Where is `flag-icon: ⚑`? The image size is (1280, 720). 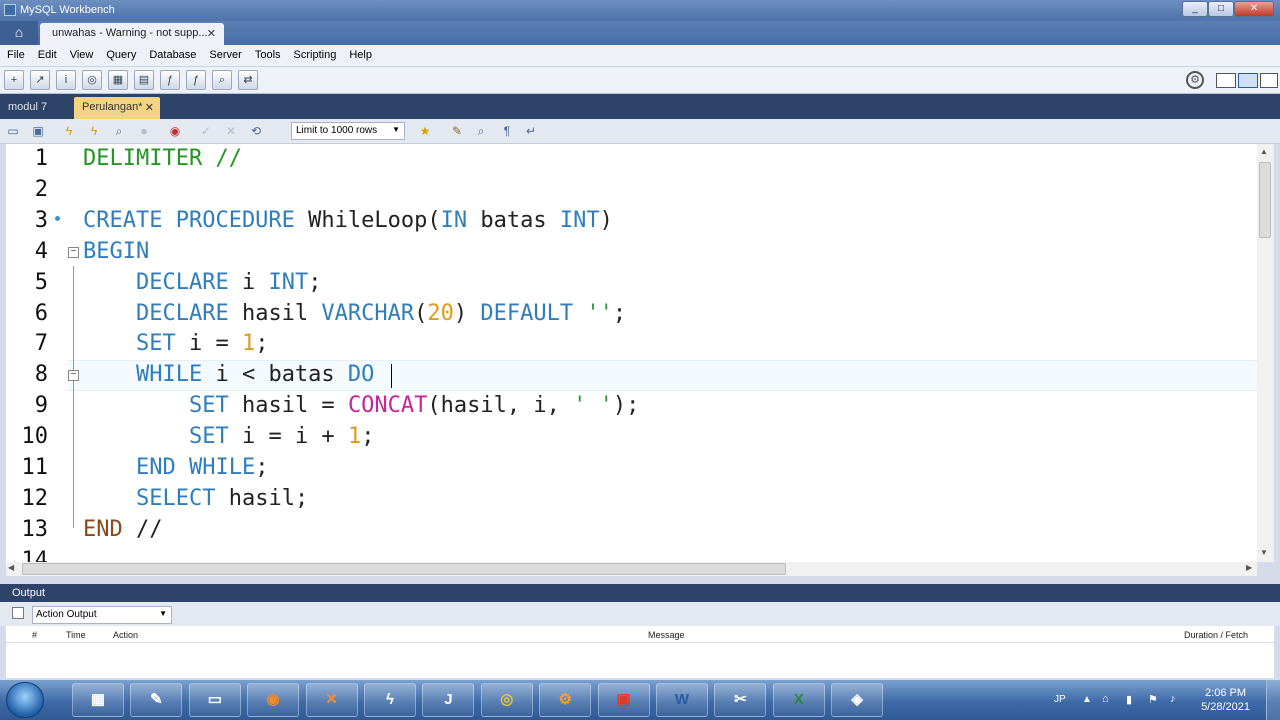 flag-icon: ⚑ is located at coordinates (1153, 699).